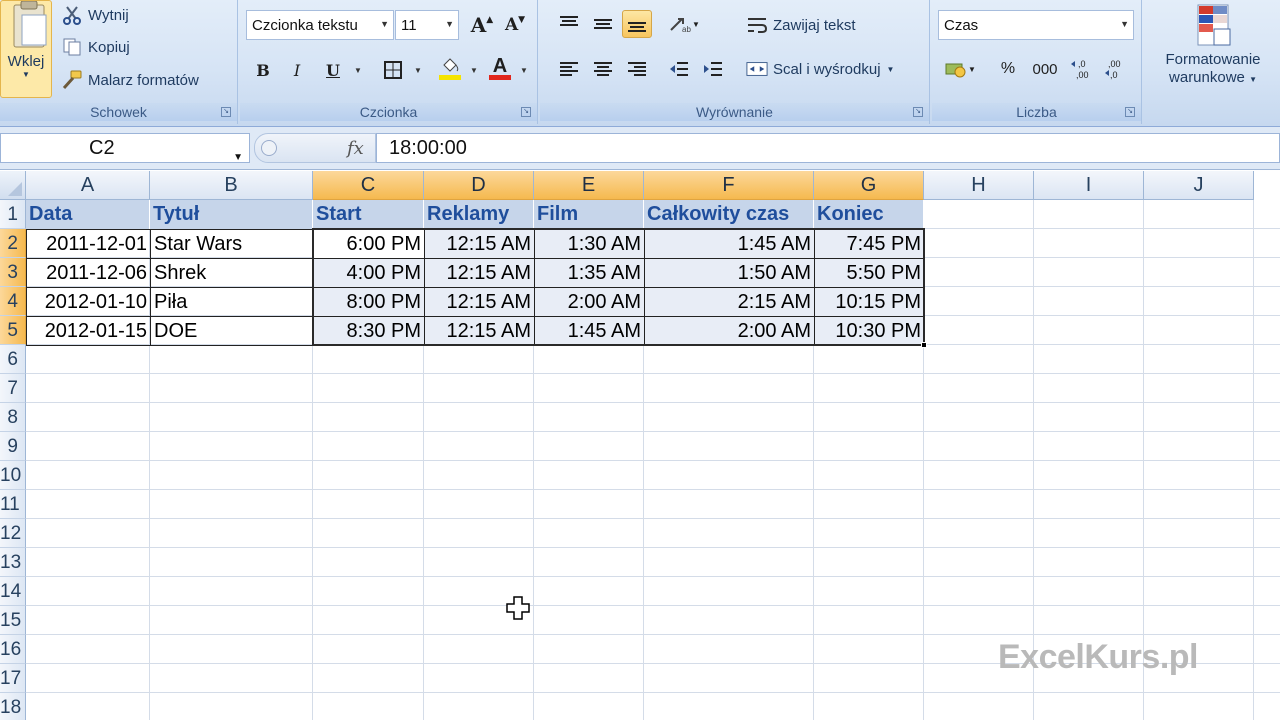 The width and height of the screenshot is (1280, 720). What do you see at coordinates (1213, 49) in the screenshot?
I see `conditional-formatting-button: Formatowanie warunkowe ▼` at bounding box center [1213, 49].